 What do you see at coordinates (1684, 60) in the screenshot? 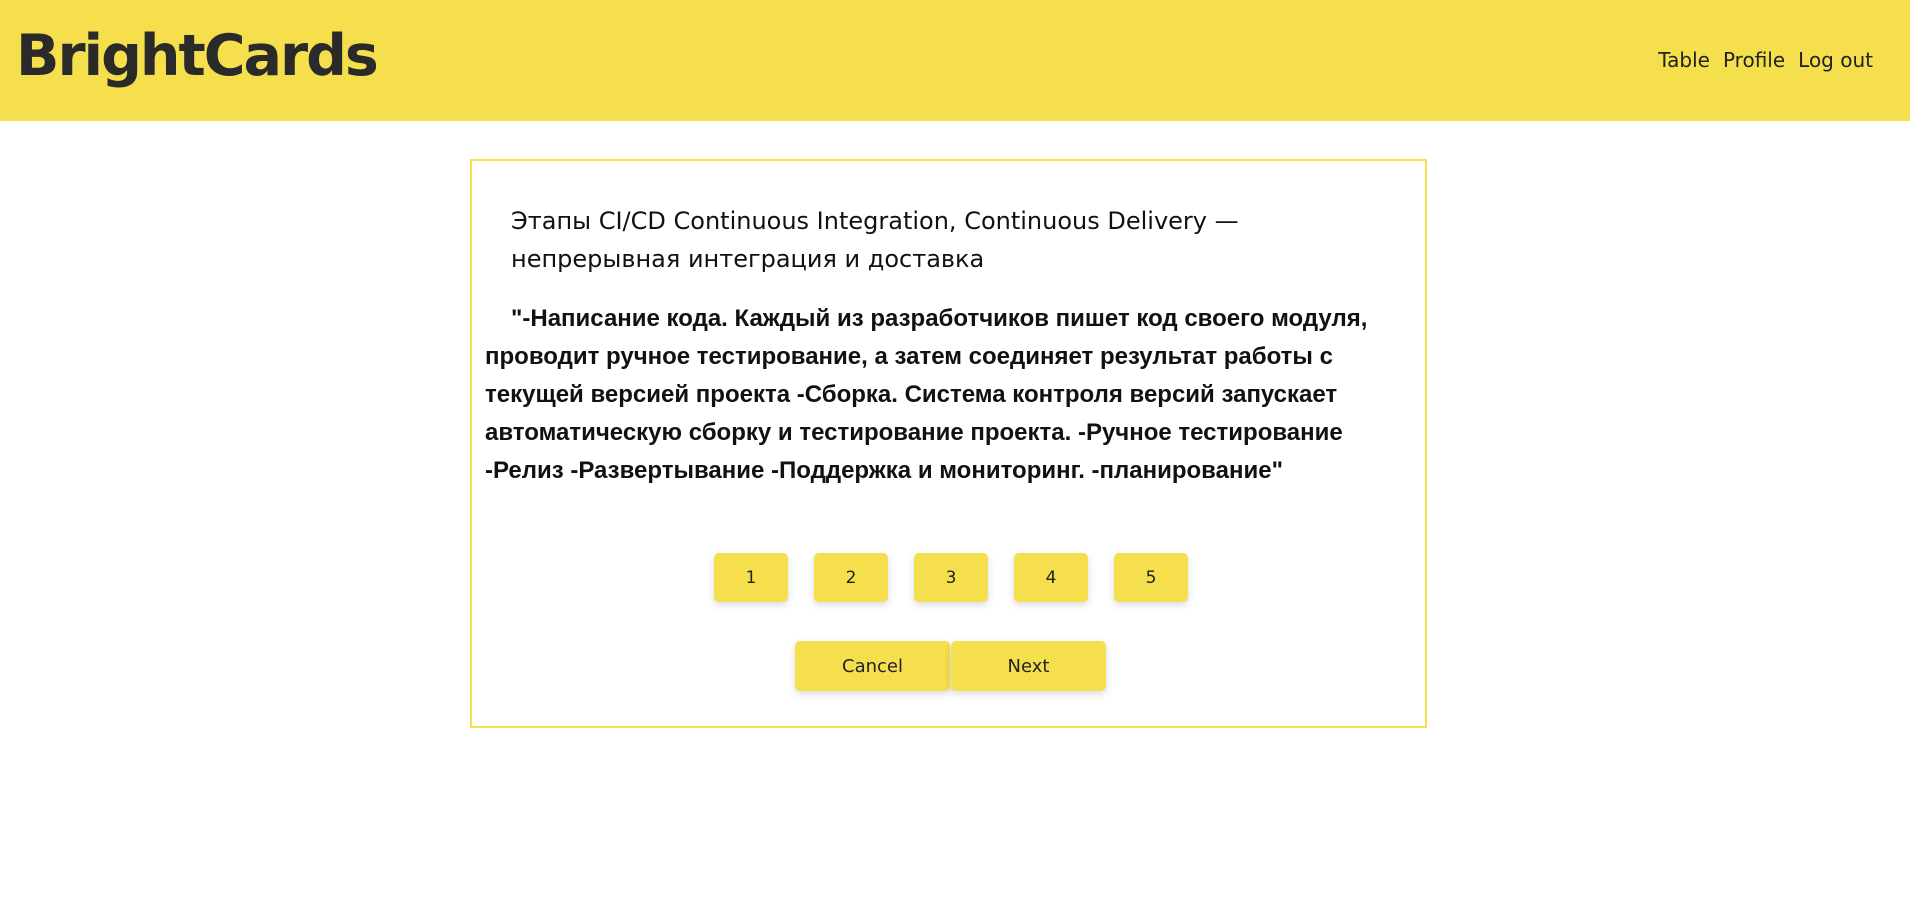
I see `nav-link-table: Table` at bounding box center [1684, 60].